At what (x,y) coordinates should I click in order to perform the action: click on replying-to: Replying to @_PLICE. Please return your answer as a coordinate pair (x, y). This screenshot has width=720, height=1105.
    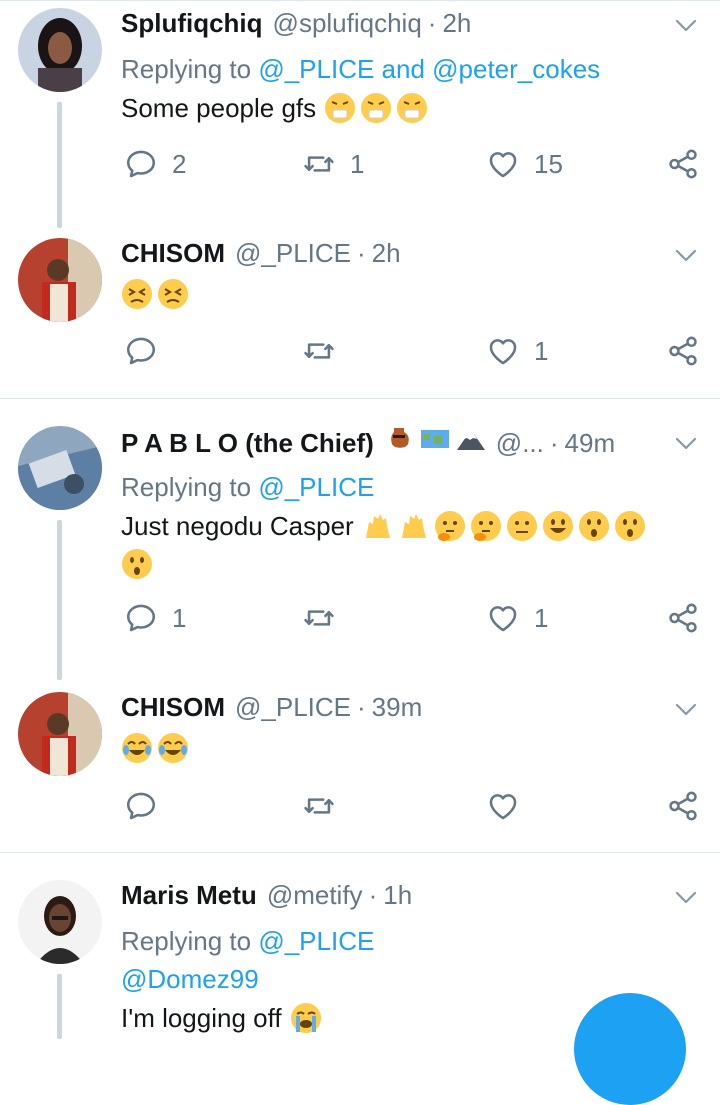
    Looking at the image, I should click on (247, 941).